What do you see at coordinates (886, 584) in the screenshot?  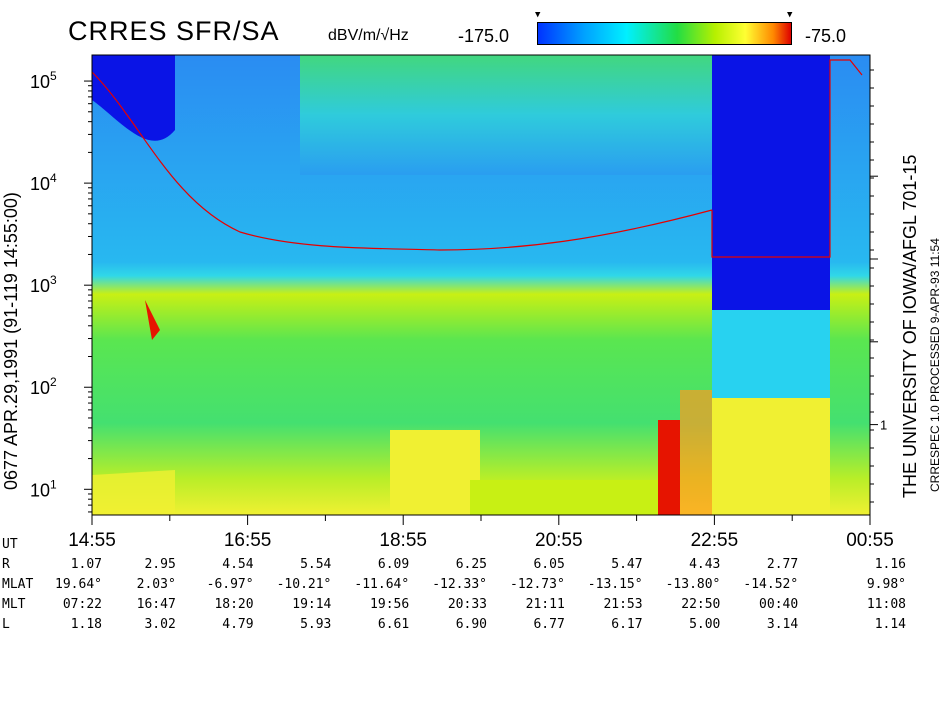 I see `ephemeris-cell: 9.98°` at bounding box center [886, 584].